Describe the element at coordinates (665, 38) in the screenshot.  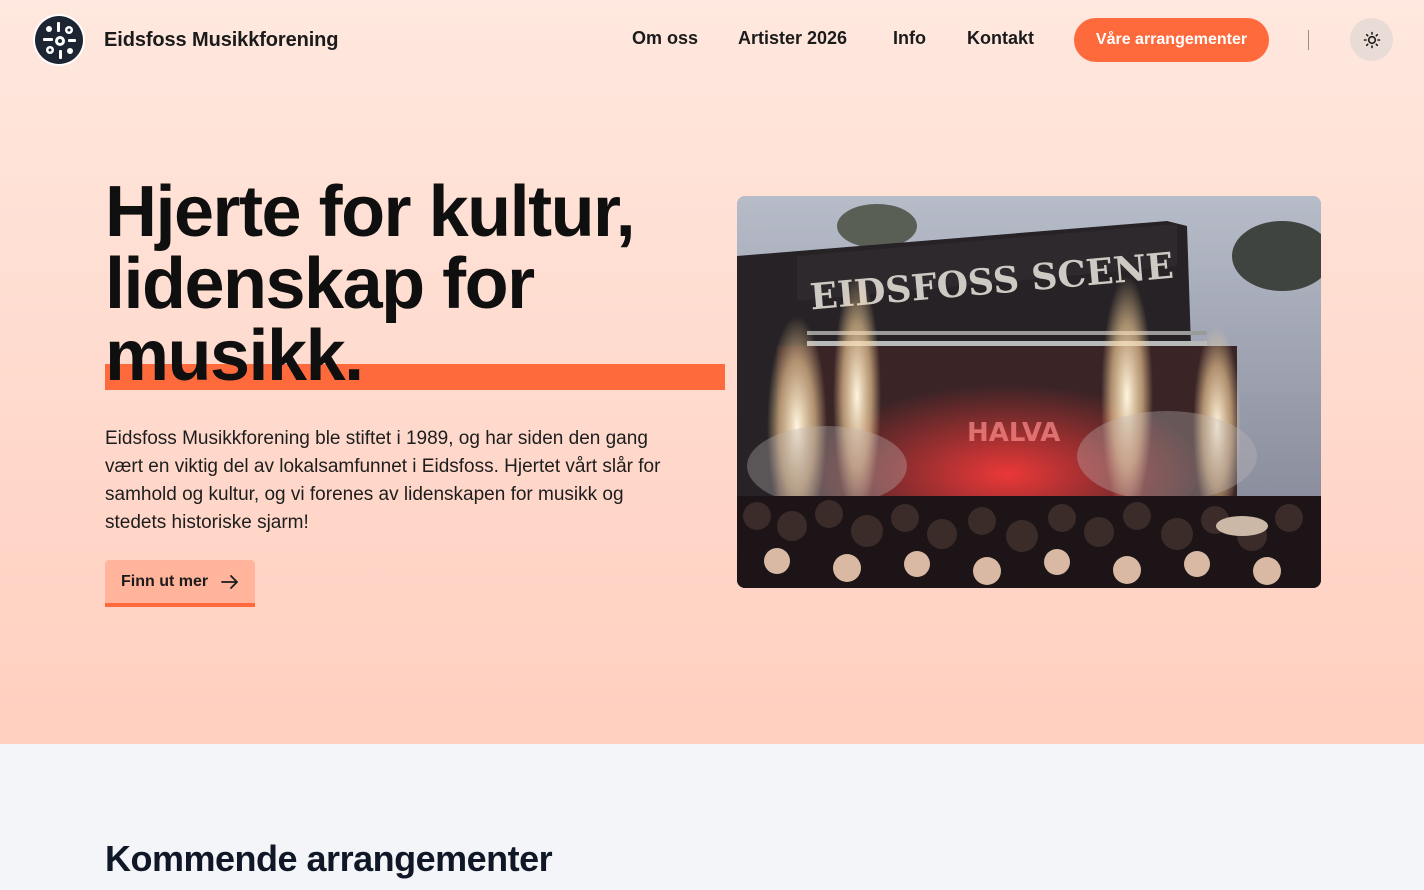
I see `nav-om-oss: Om oss` at that location.